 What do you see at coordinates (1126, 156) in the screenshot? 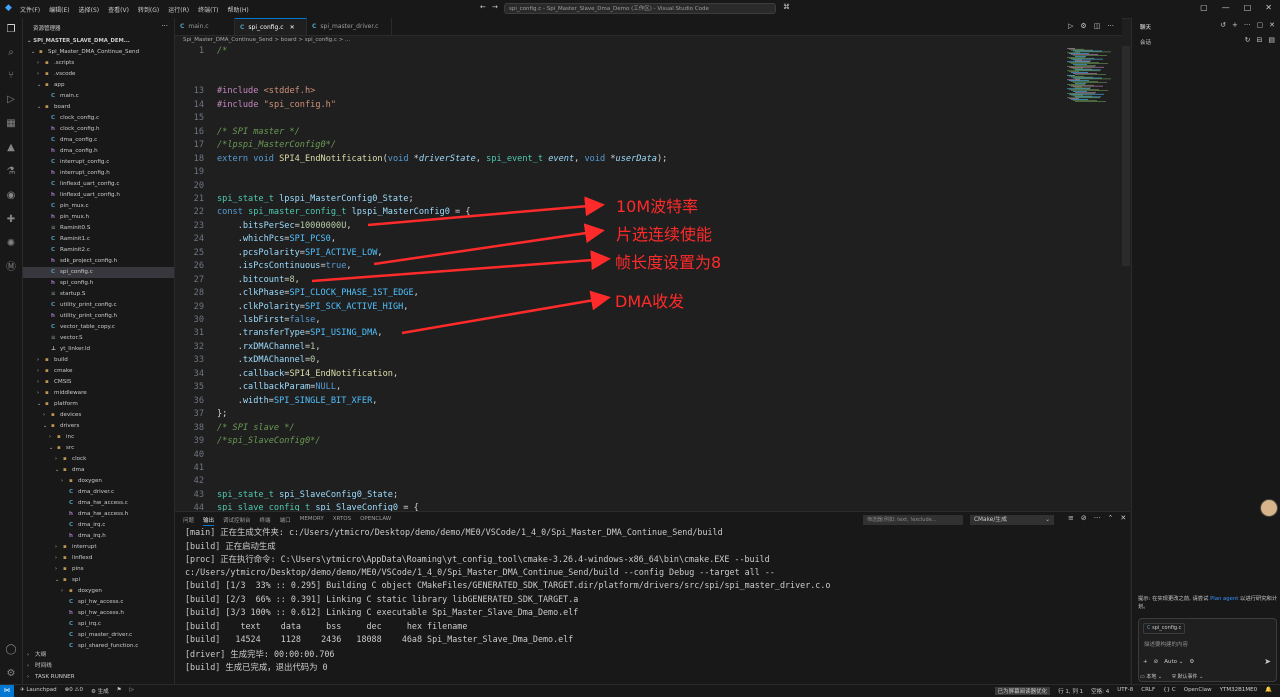
I see `editor-scrollbar` at bounding box center [1126, 156].